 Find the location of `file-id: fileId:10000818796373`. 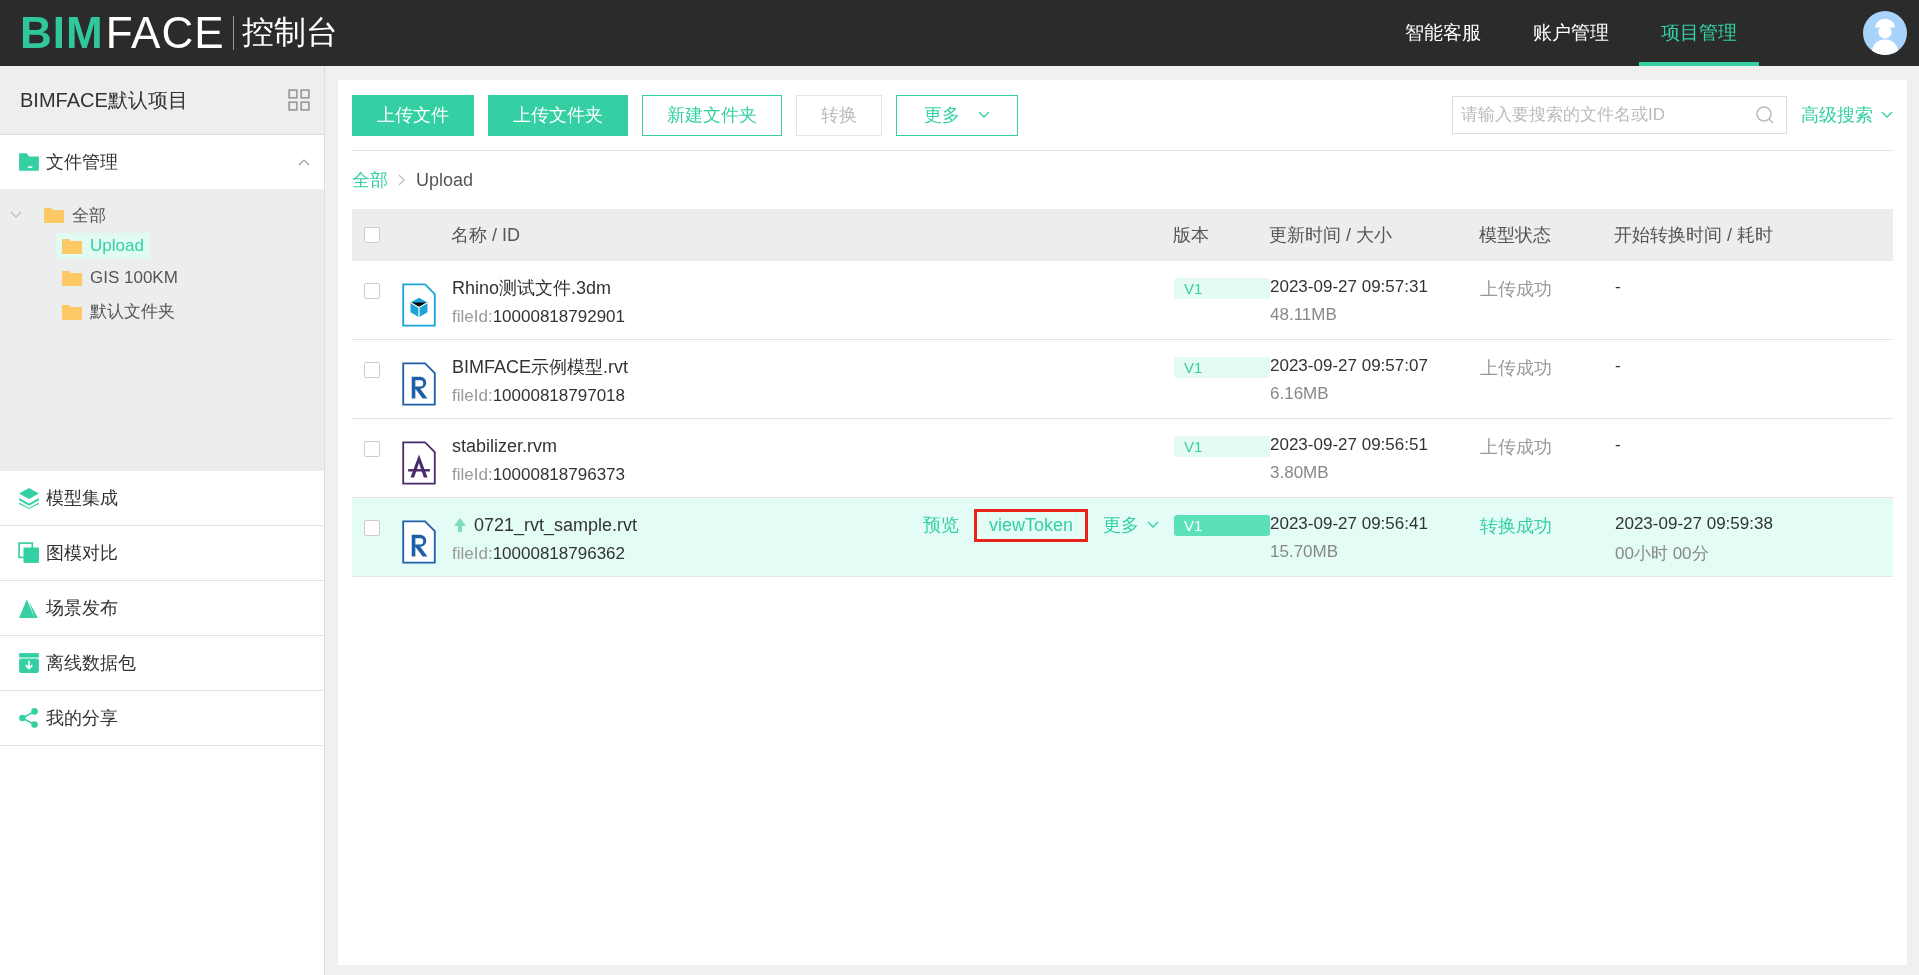

file-id: fileId:10000818796373 is located at coordinates (539, 475).